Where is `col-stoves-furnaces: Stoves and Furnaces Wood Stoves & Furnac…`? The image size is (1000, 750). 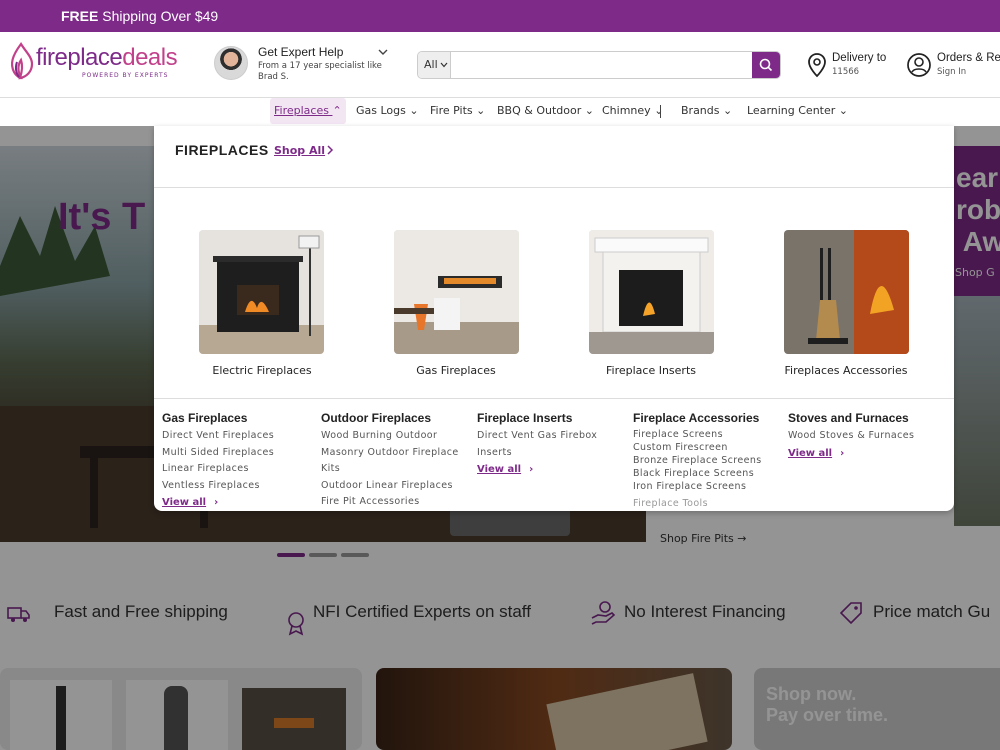 col-stoves-furnaces: Stoves and Furnaces Wood Stoves & Furnac… is located at coordinates (868, 437).